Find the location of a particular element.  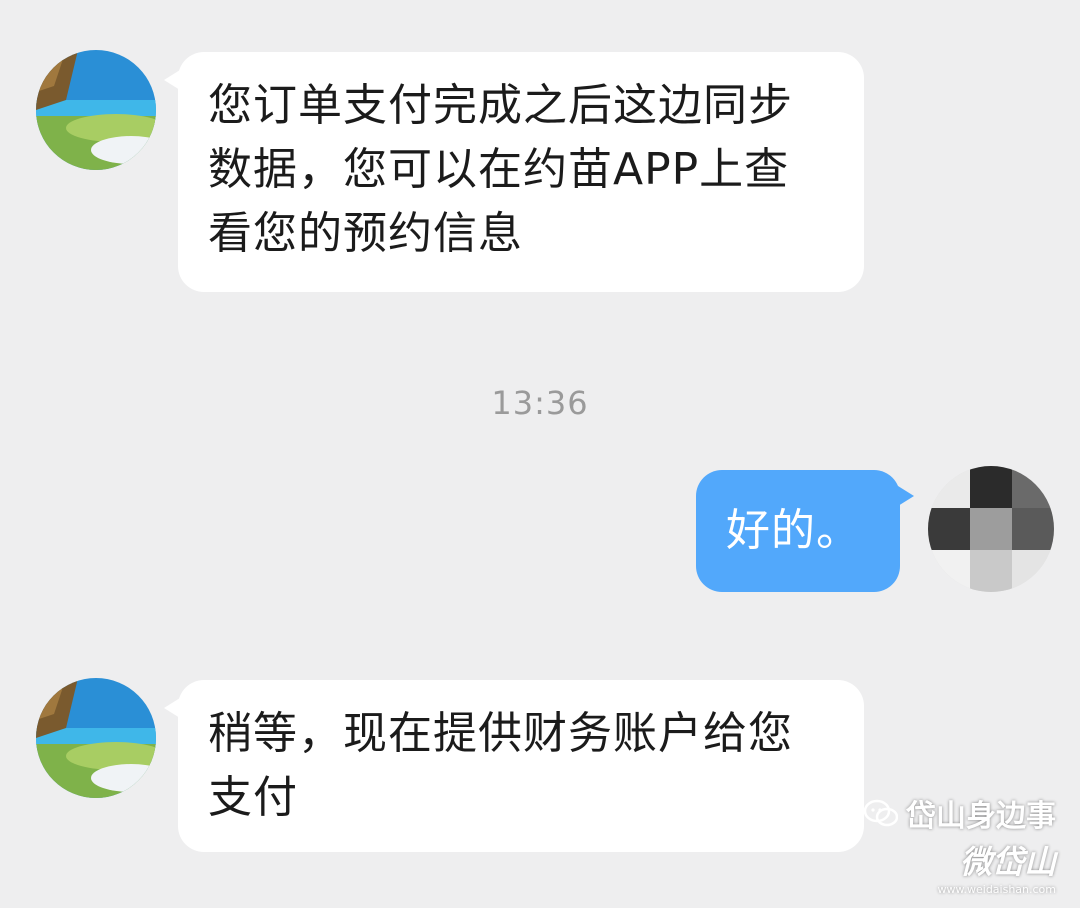

message-bubble-outgoing: 好的。 is located at coordinates (805, 531).